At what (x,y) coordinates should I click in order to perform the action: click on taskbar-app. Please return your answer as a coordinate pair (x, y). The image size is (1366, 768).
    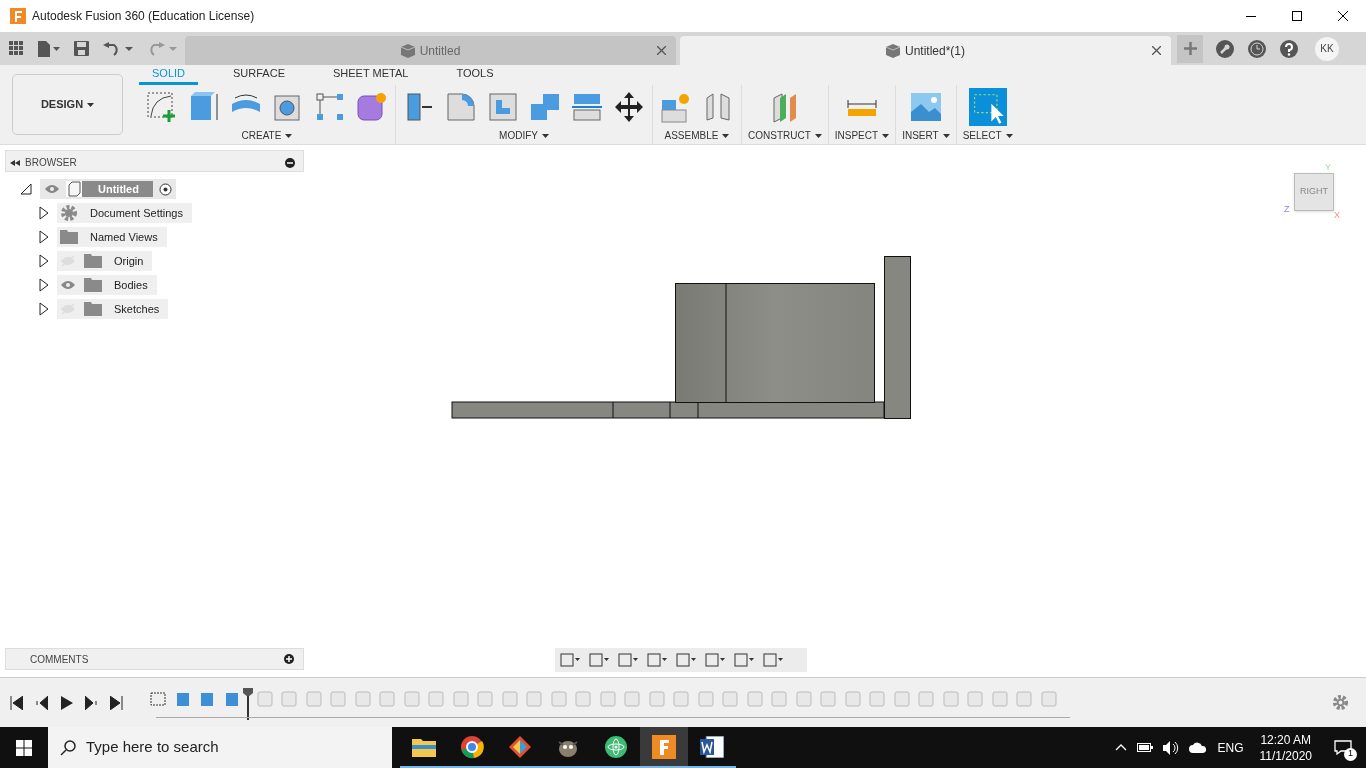
    Looking at the image, I should click on (664, 747).